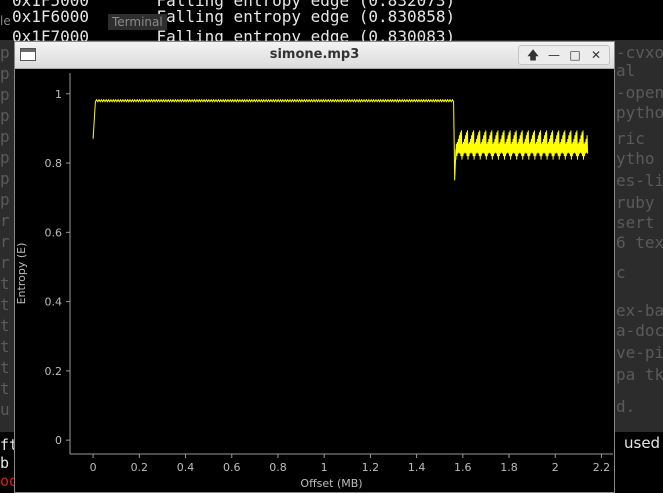 The image size is (663, 493). What do you see at coordinates (635, 158) in the screenshot?
I see `terminal-fragment: ytho` at bounding box center [635, 158].